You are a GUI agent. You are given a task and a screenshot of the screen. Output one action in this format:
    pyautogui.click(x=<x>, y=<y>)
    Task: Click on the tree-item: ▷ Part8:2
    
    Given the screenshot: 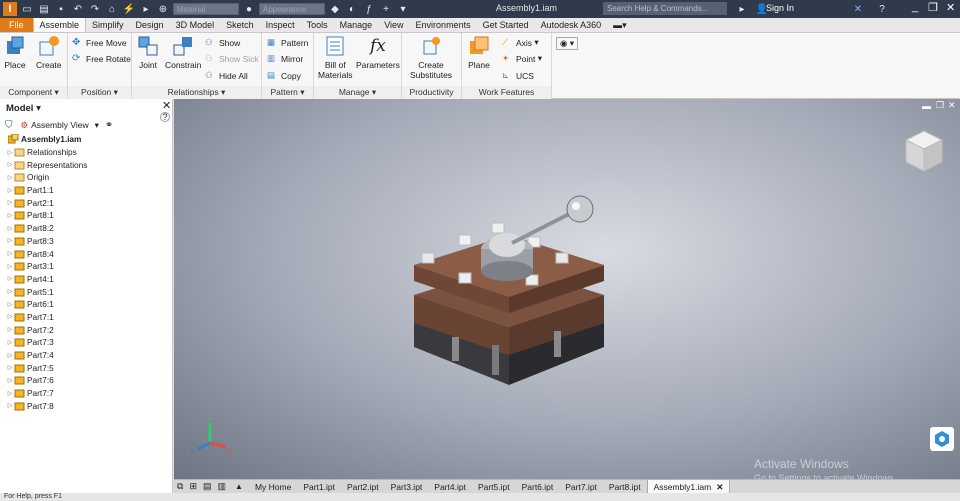 What is the action you would take?
    pyautogui.click(x=86, y=228)
    